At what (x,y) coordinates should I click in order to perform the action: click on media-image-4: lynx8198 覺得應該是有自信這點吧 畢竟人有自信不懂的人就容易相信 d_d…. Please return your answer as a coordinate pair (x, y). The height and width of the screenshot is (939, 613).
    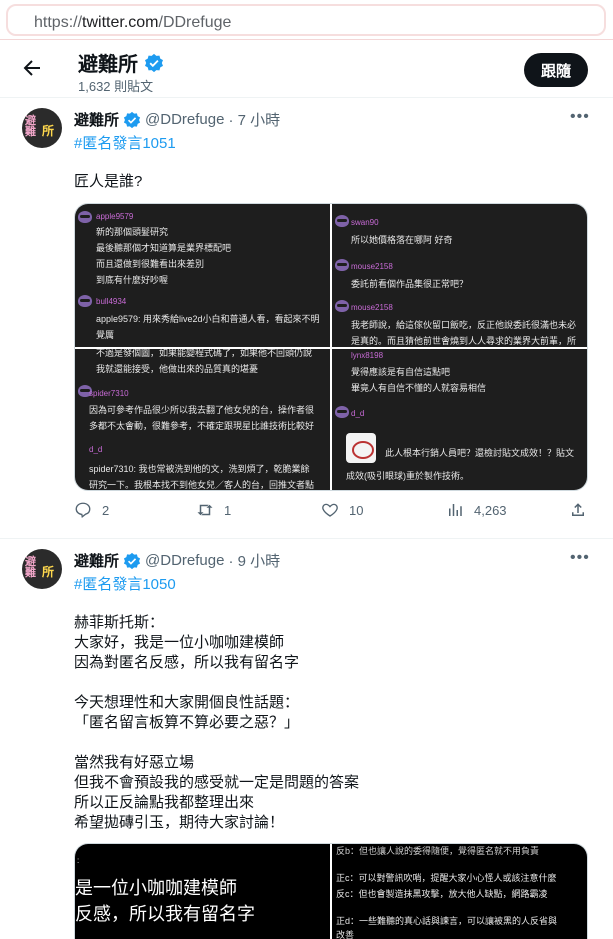
    Looking at the image, I should click on (459, 419).